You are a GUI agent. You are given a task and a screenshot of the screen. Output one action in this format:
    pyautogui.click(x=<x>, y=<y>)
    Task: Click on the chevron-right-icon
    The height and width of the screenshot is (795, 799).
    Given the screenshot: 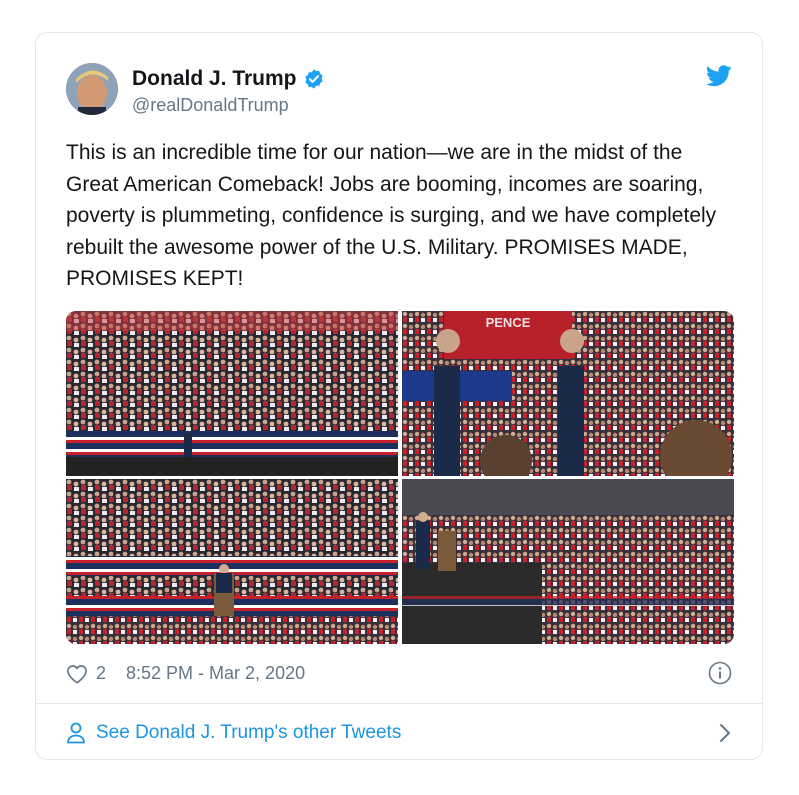 What is the action you would take?
    pyautogui.click(x=725, y=733)
    